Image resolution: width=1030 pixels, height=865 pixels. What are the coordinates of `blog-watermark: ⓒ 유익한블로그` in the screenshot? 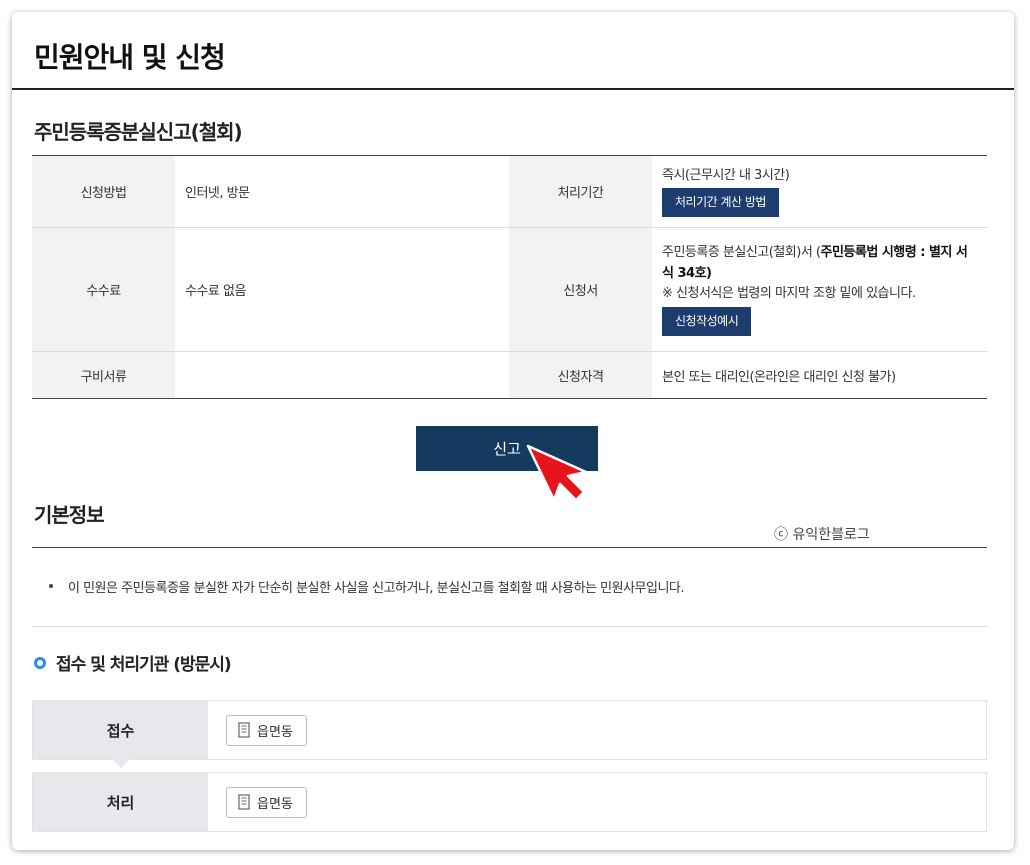 It's located at (822, 535).